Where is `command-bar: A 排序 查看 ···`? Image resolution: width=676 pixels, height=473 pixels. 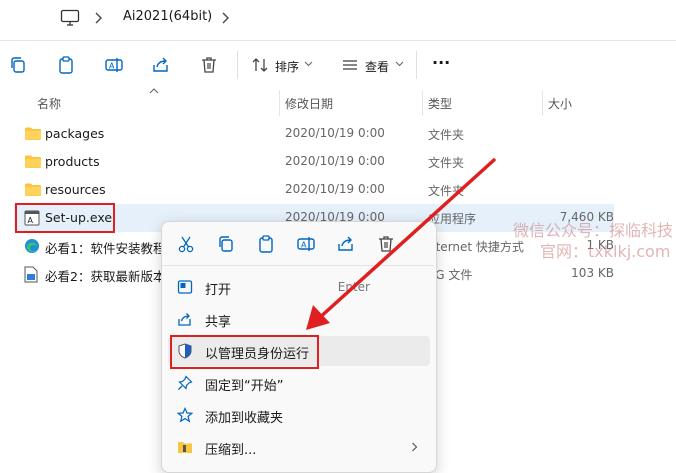
command-bar: A 排序 查看 ··· is located at coordinates (338, 65).